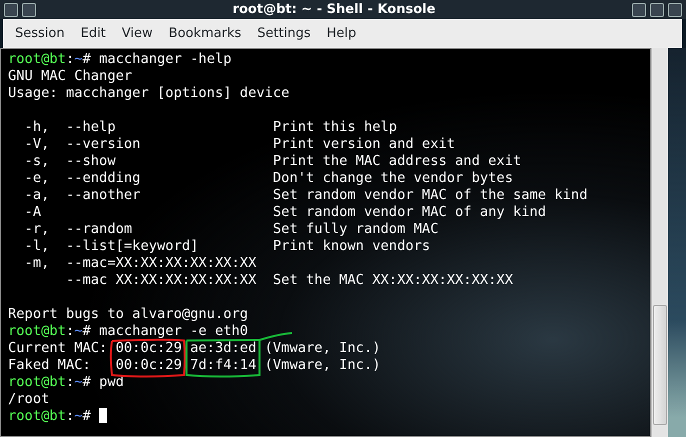  I want to click on scrollbar, so click(659, 242).